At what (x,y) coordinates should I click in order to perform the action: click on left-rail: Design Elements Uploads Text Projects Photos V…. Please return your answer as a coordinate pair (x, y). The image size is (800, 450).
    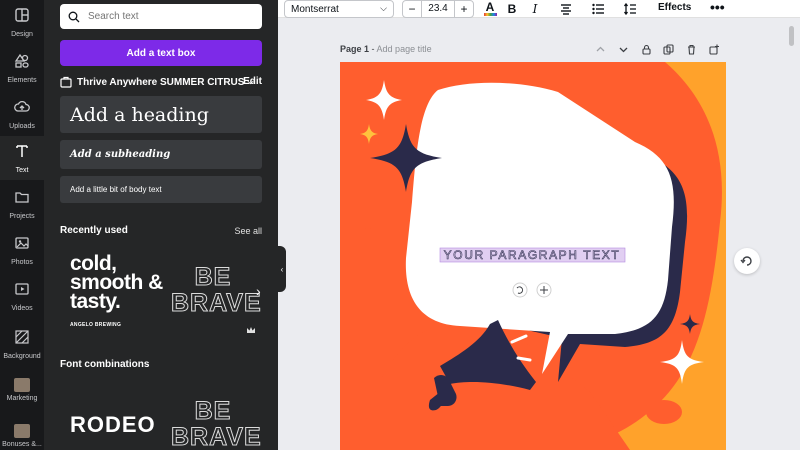
    Looking at the image, I should click on (22, 225).